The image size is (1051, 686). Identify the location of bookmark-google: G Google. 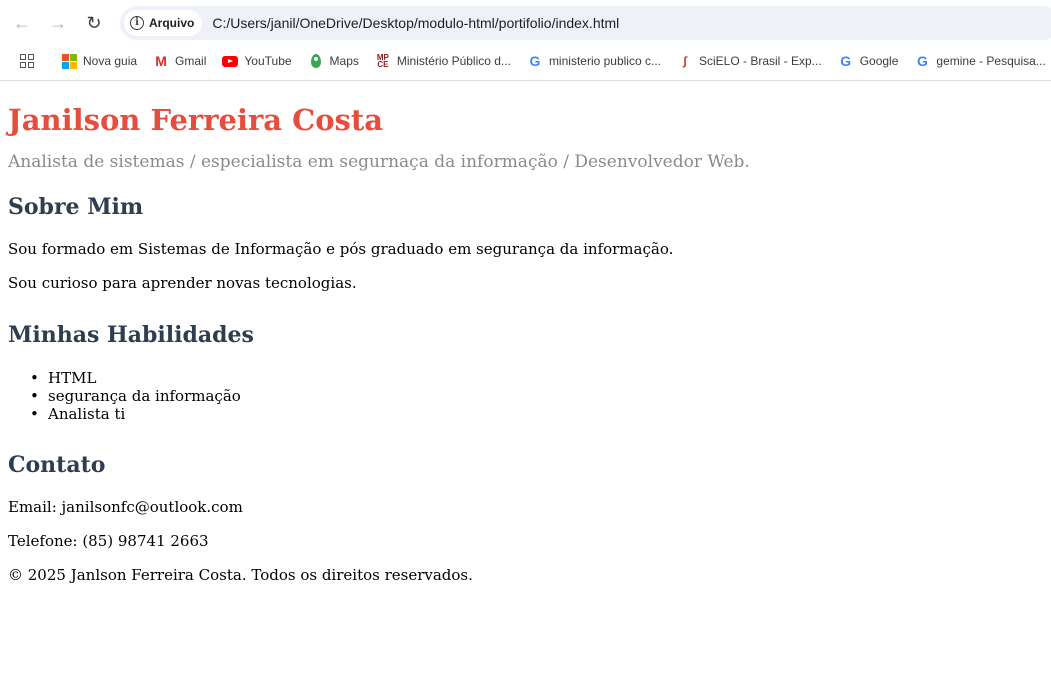
(868, 61).